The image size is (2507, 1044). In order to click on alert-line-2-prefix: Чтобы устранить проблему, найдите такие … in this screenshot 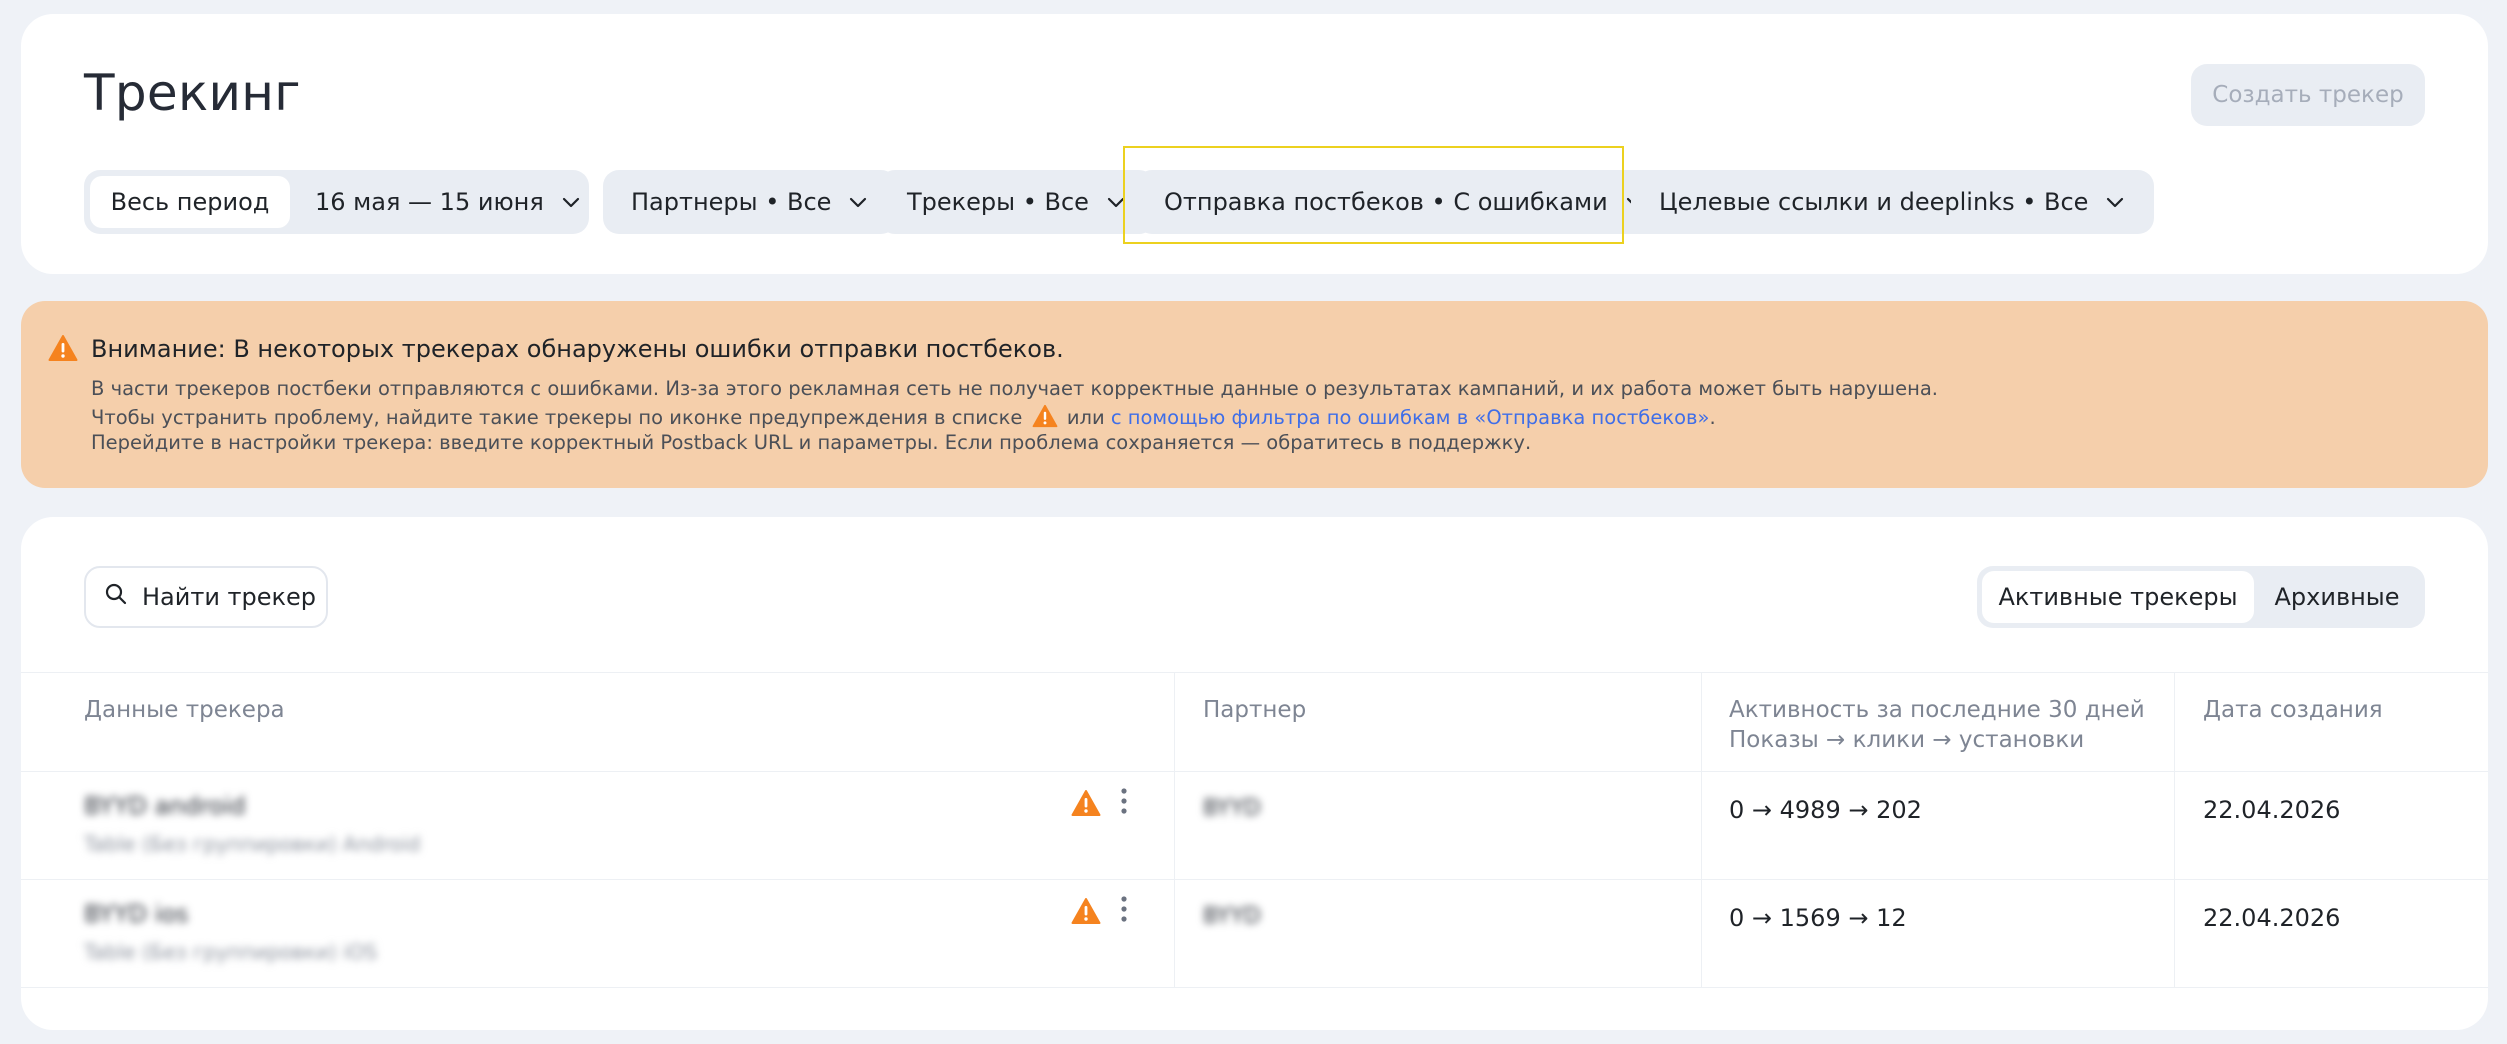, I will do `click(557, 417)`.